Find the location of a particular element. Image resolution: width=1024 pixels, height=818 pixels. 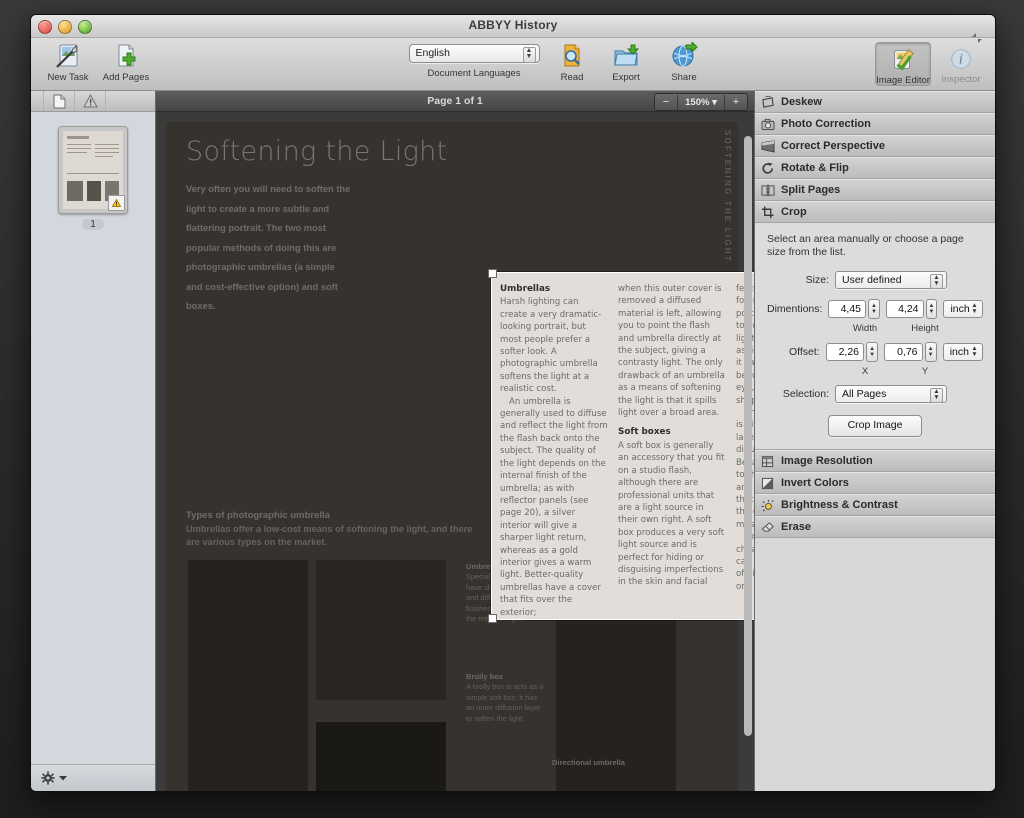

fullscreen-icon is located at coordinates (977, 38).